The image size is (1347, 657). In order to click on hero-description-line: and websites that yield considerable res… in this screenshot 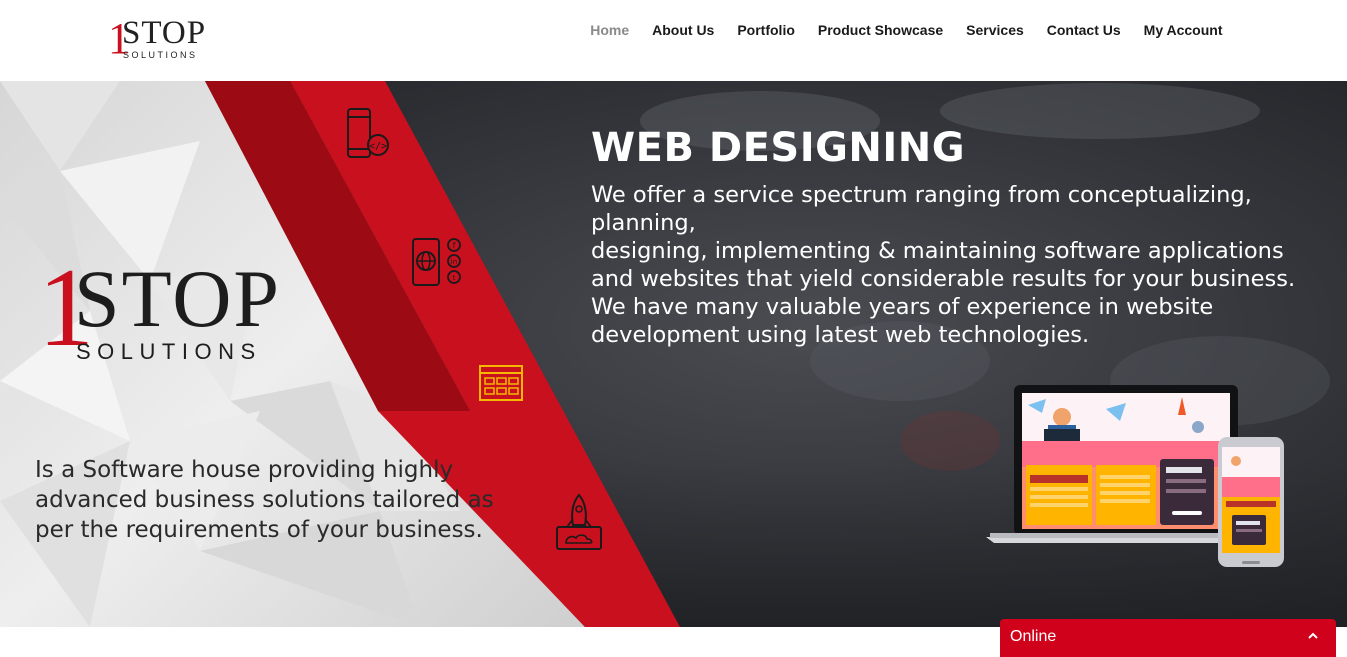, I will do `click(943, 279)`.